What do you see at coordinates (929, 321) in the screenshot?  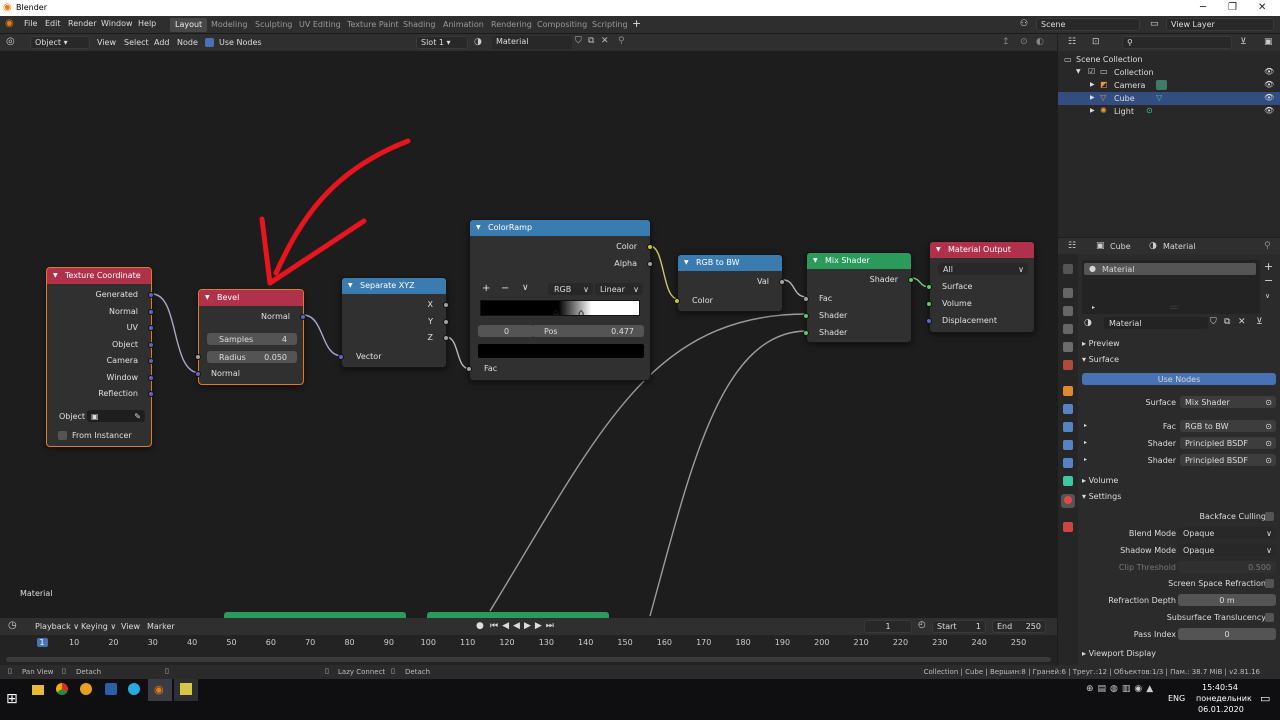 I see `socket-displacement` at bounding box center [929, 321].